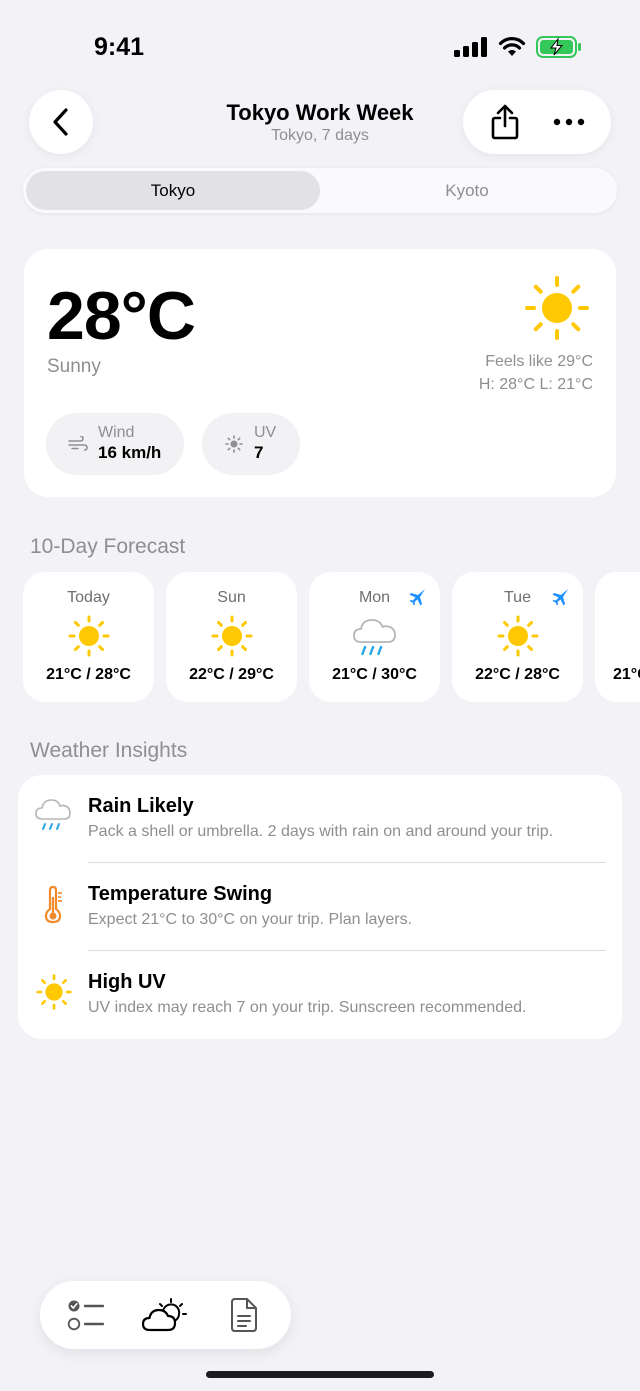  I want to click on home-indicator, so click(320, 1374).